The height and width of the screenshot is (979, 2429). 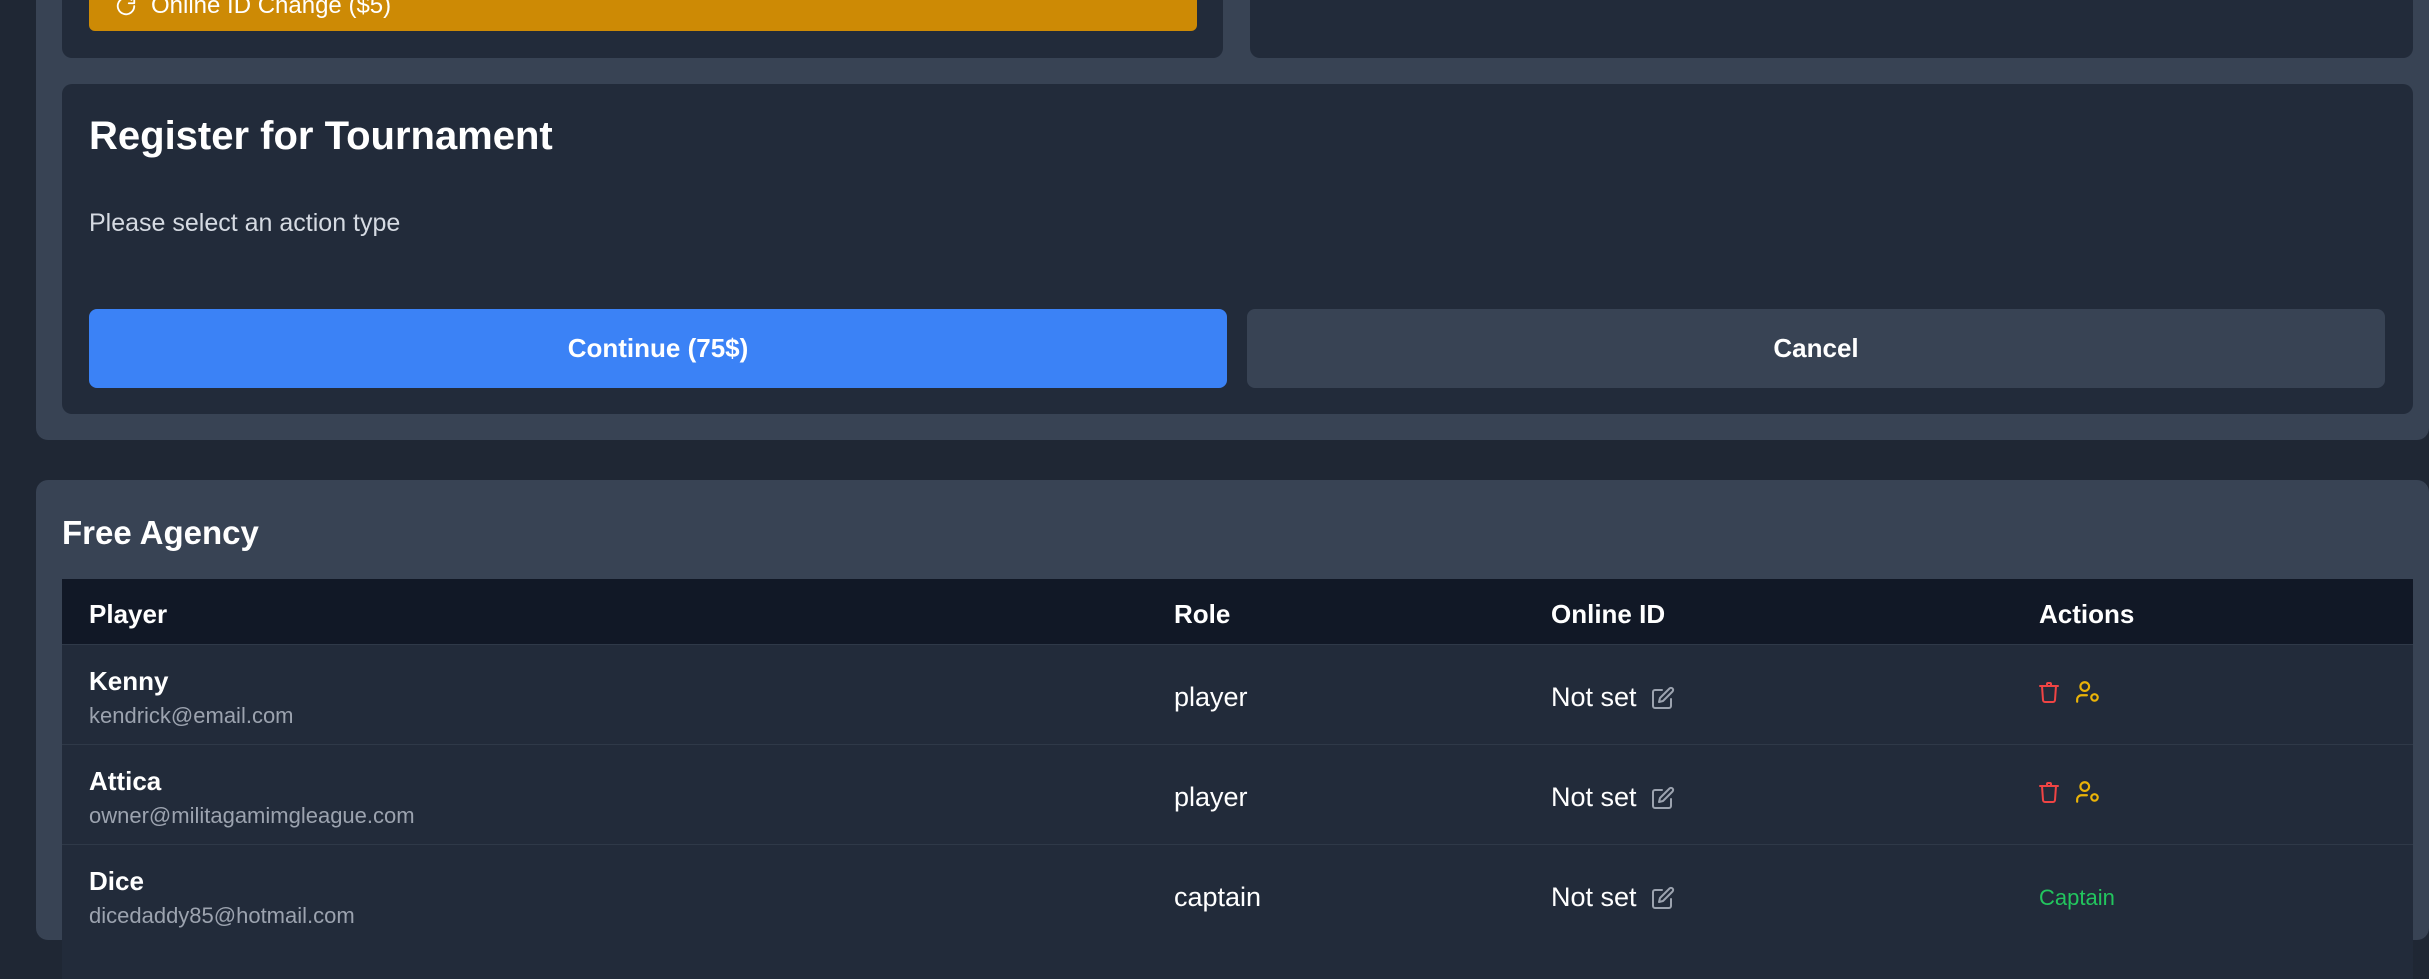 What do you see at coordinates (658, 348) in the screenshot?
I see `continue-button: Continue (75$)` at bounding box center [658, 348].